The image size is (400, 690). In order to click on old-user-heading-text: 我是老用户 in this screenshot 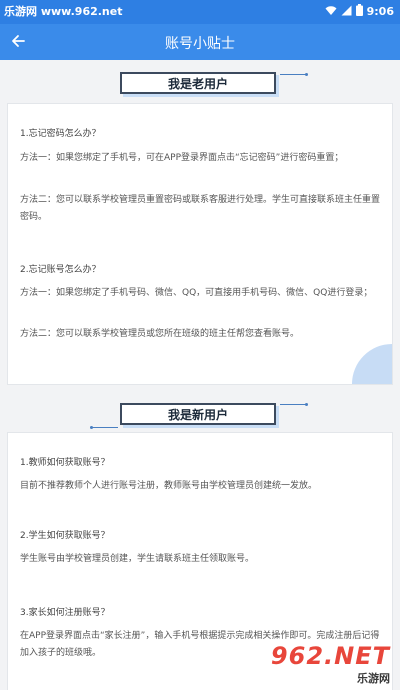, I will do `click(197, 83)`.